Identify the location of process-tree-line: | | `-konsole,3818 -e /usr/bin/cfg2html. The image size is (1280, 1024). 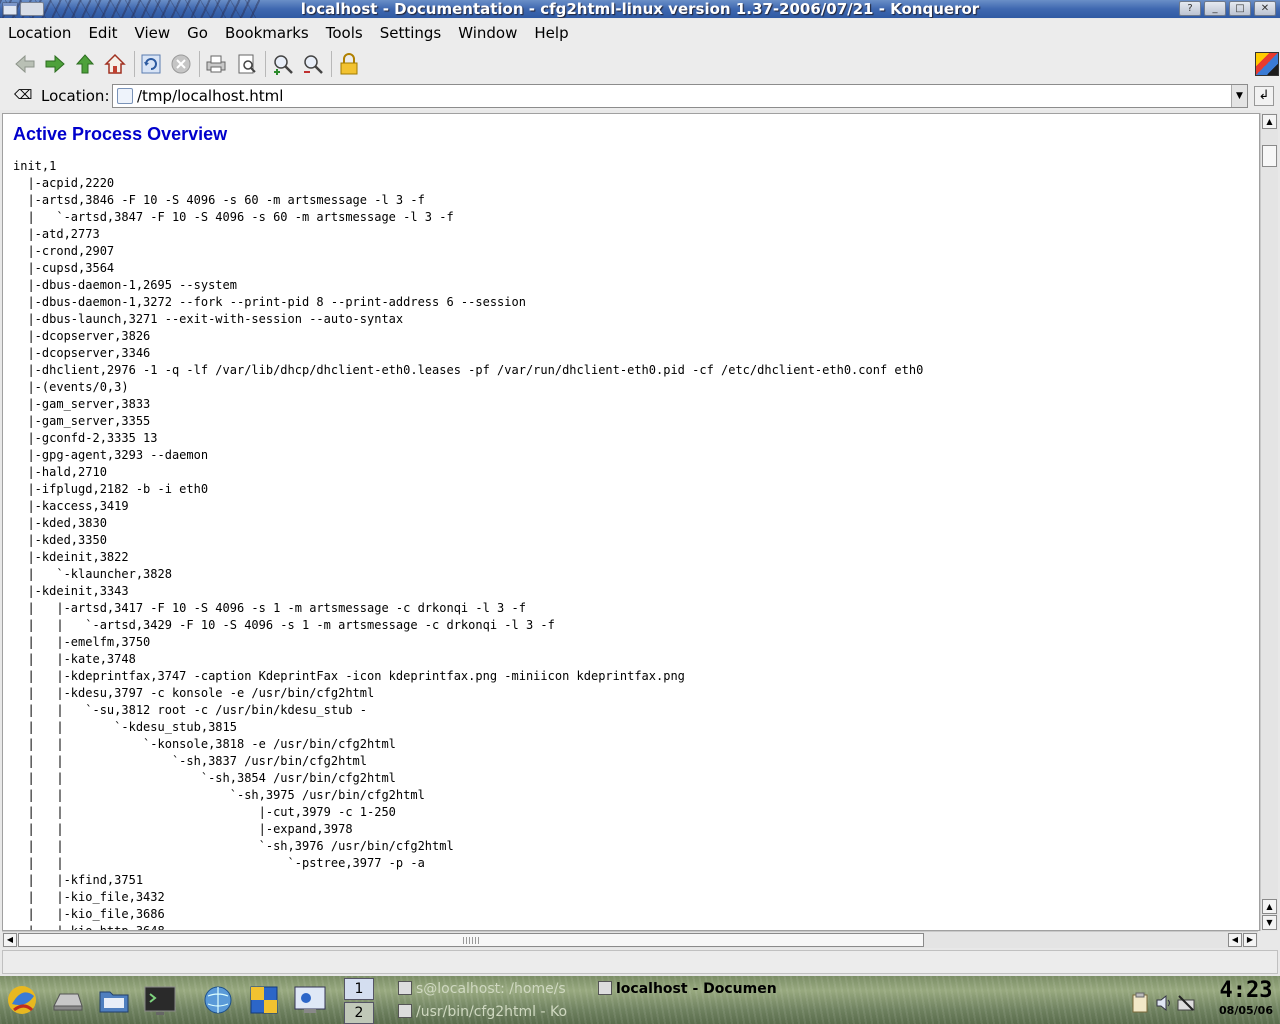
(204, 744).